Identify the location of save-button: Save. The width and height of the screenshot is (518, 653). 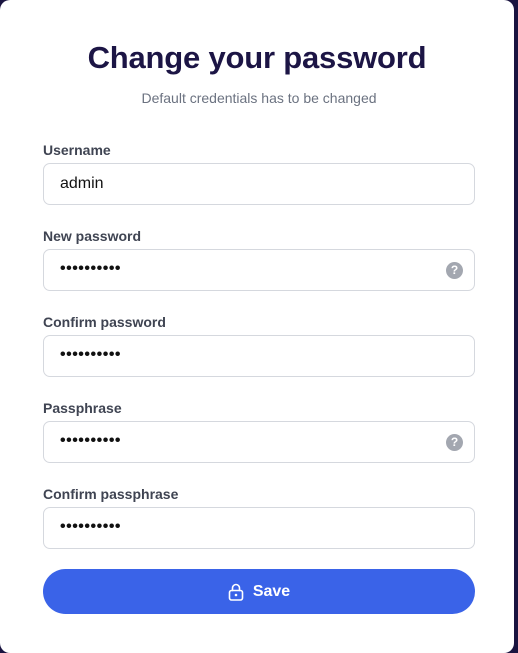
(259, 591).